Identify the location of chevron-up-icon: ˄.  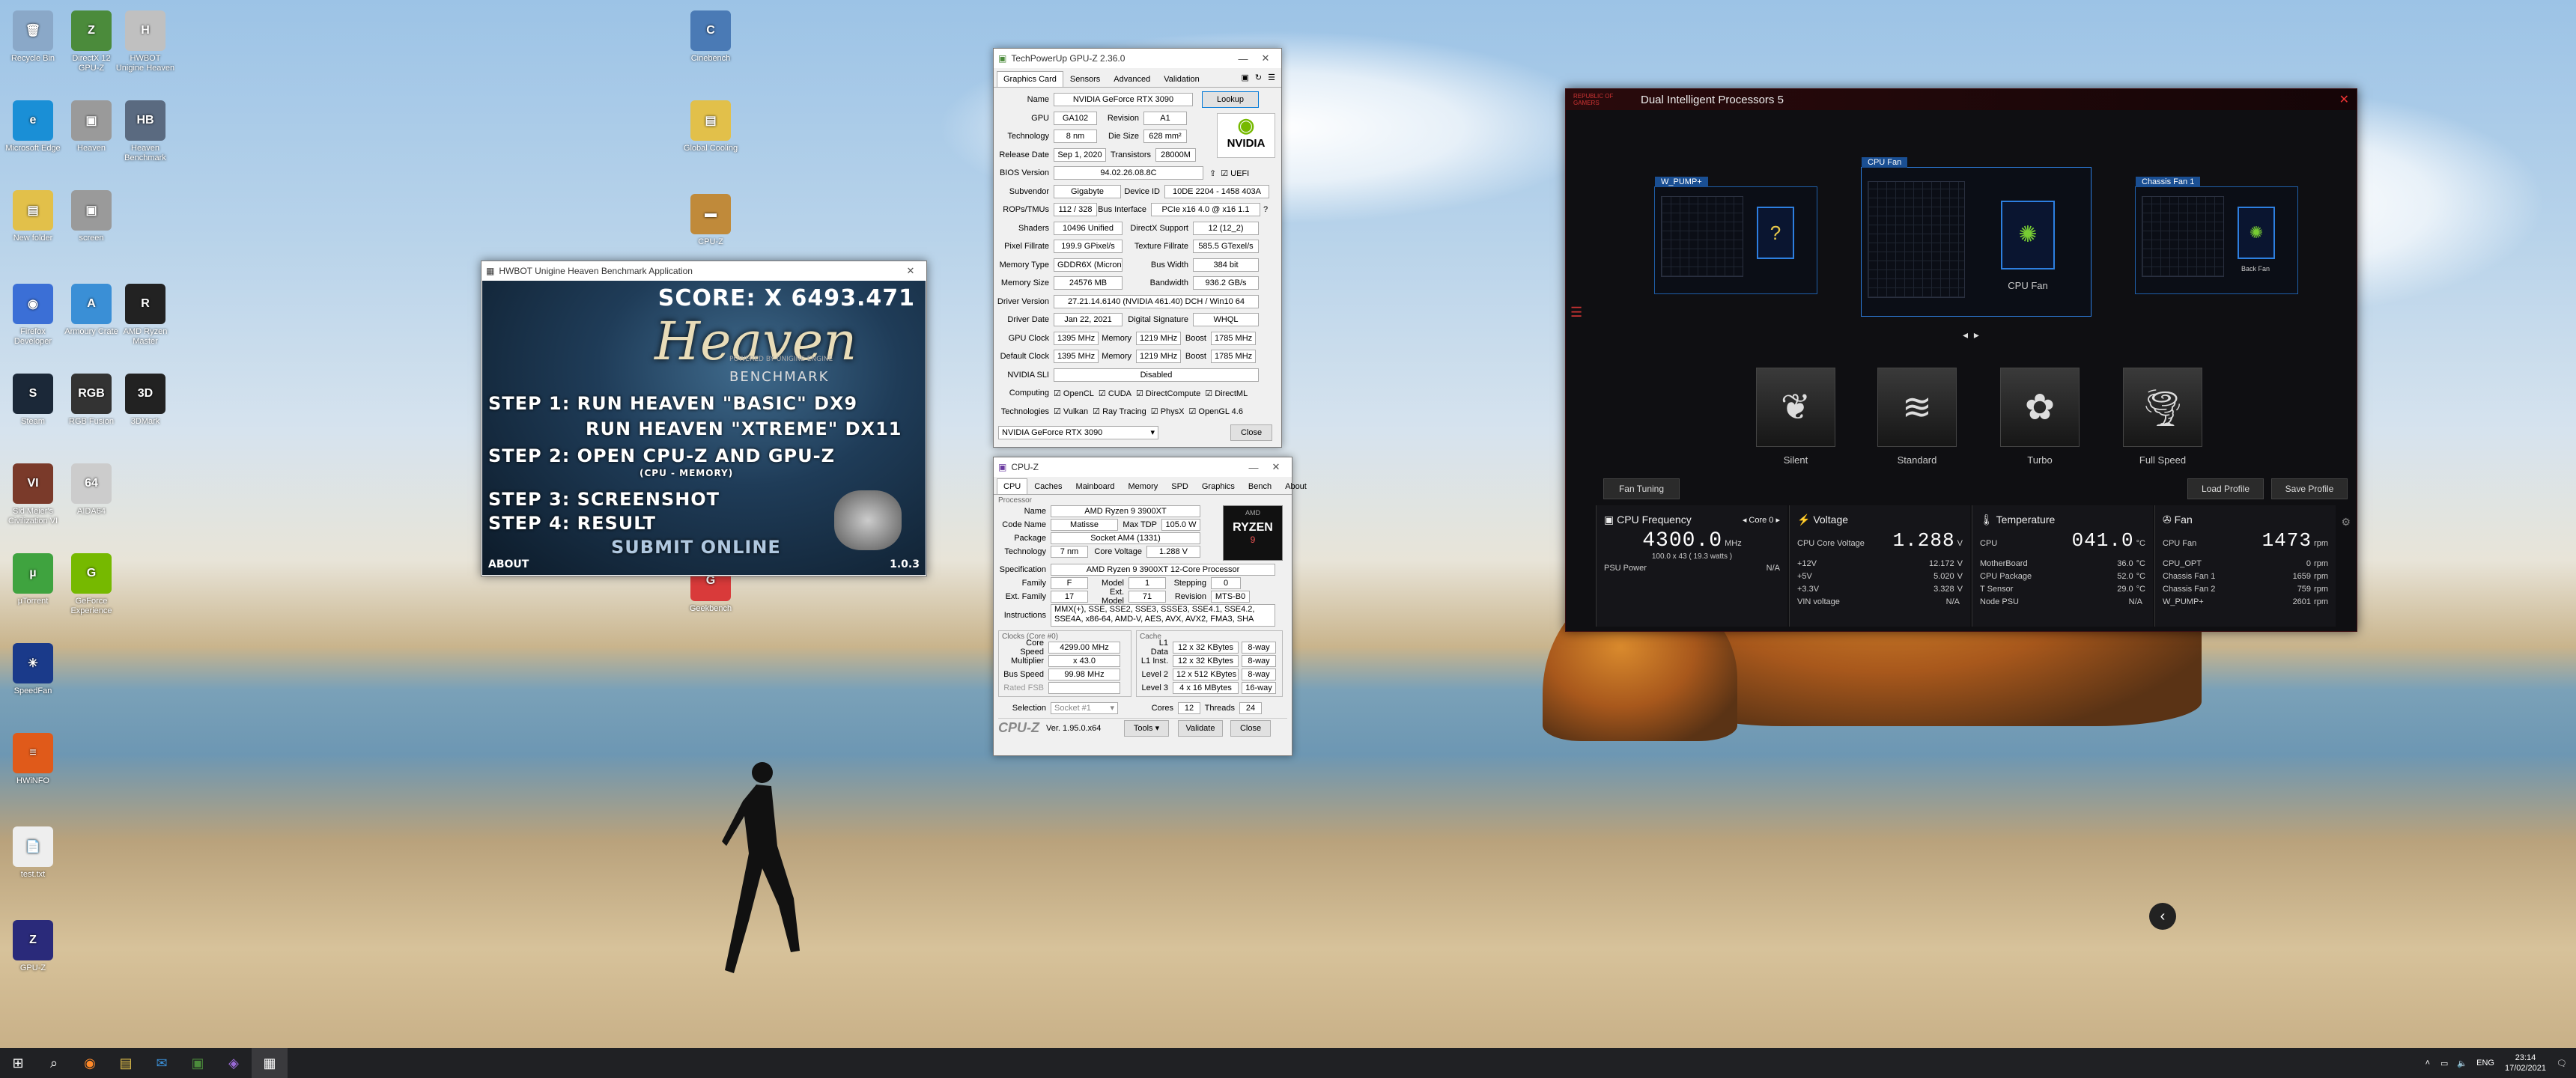
(2427, 1063).